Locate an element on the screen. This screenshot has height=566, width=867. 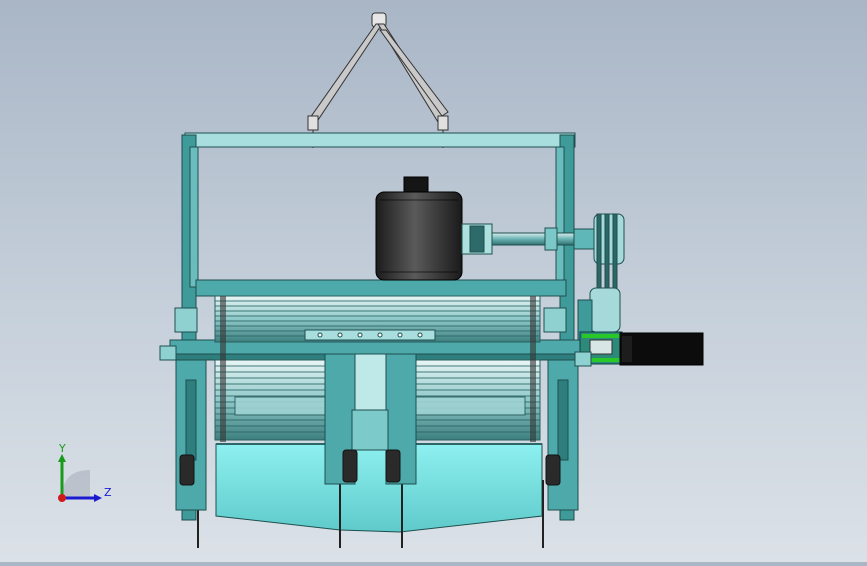
y-axis-label: Y is located at coordinates (62, 448).